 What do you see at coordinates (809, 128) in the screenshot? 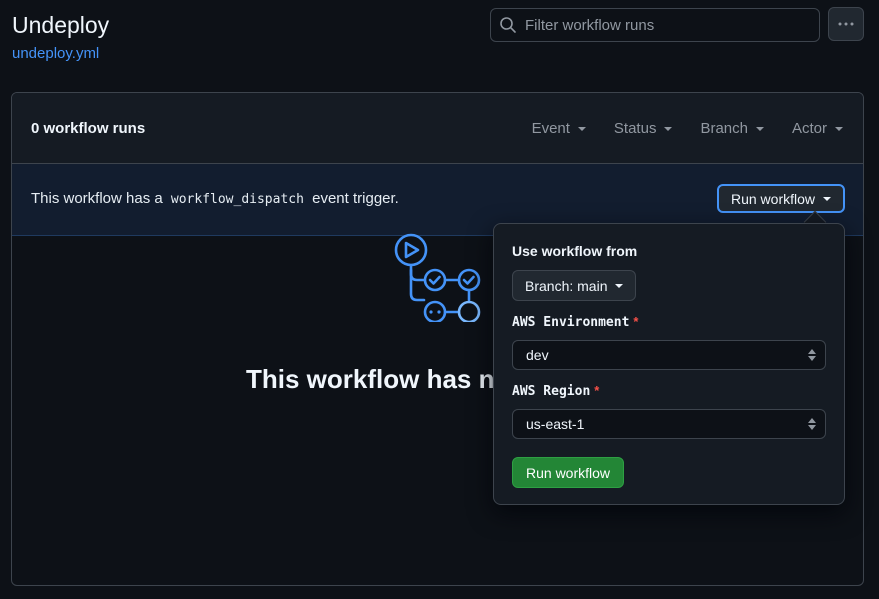
I see `filter-label: Actor` at bounding box center [809, 128].